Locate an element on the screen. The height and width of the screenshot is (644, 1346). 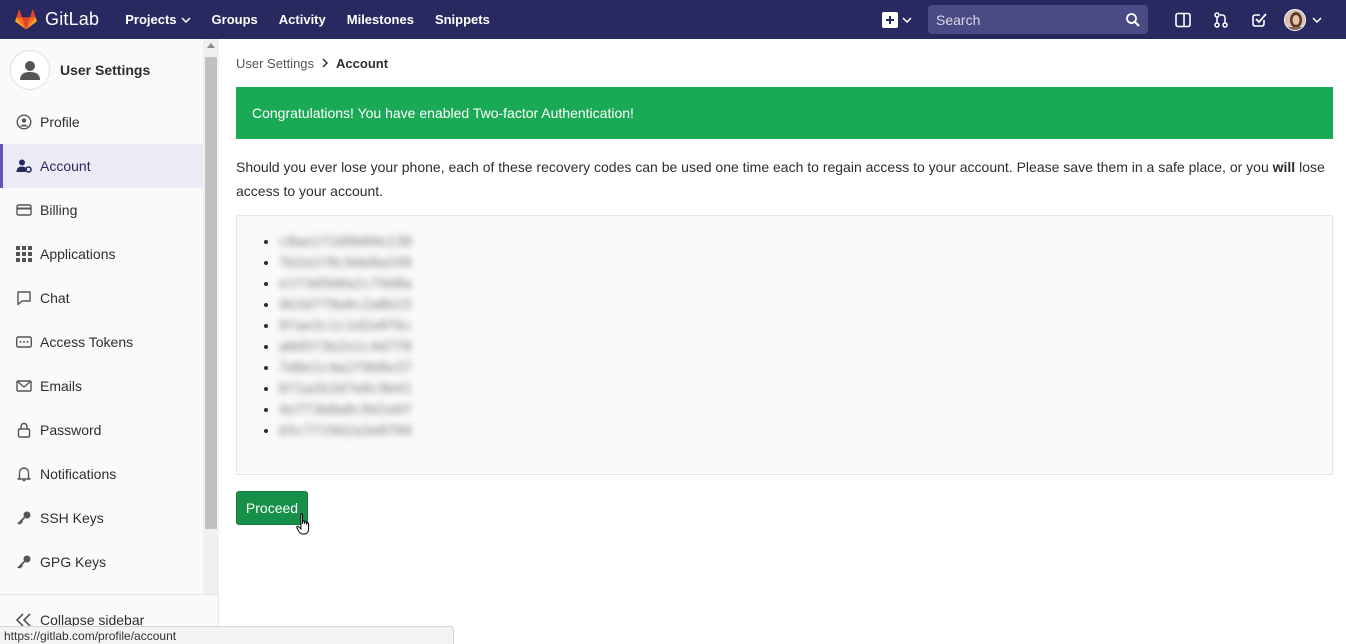
sidebar-item-label: Access Tokens is located at coordinates (87, 342).